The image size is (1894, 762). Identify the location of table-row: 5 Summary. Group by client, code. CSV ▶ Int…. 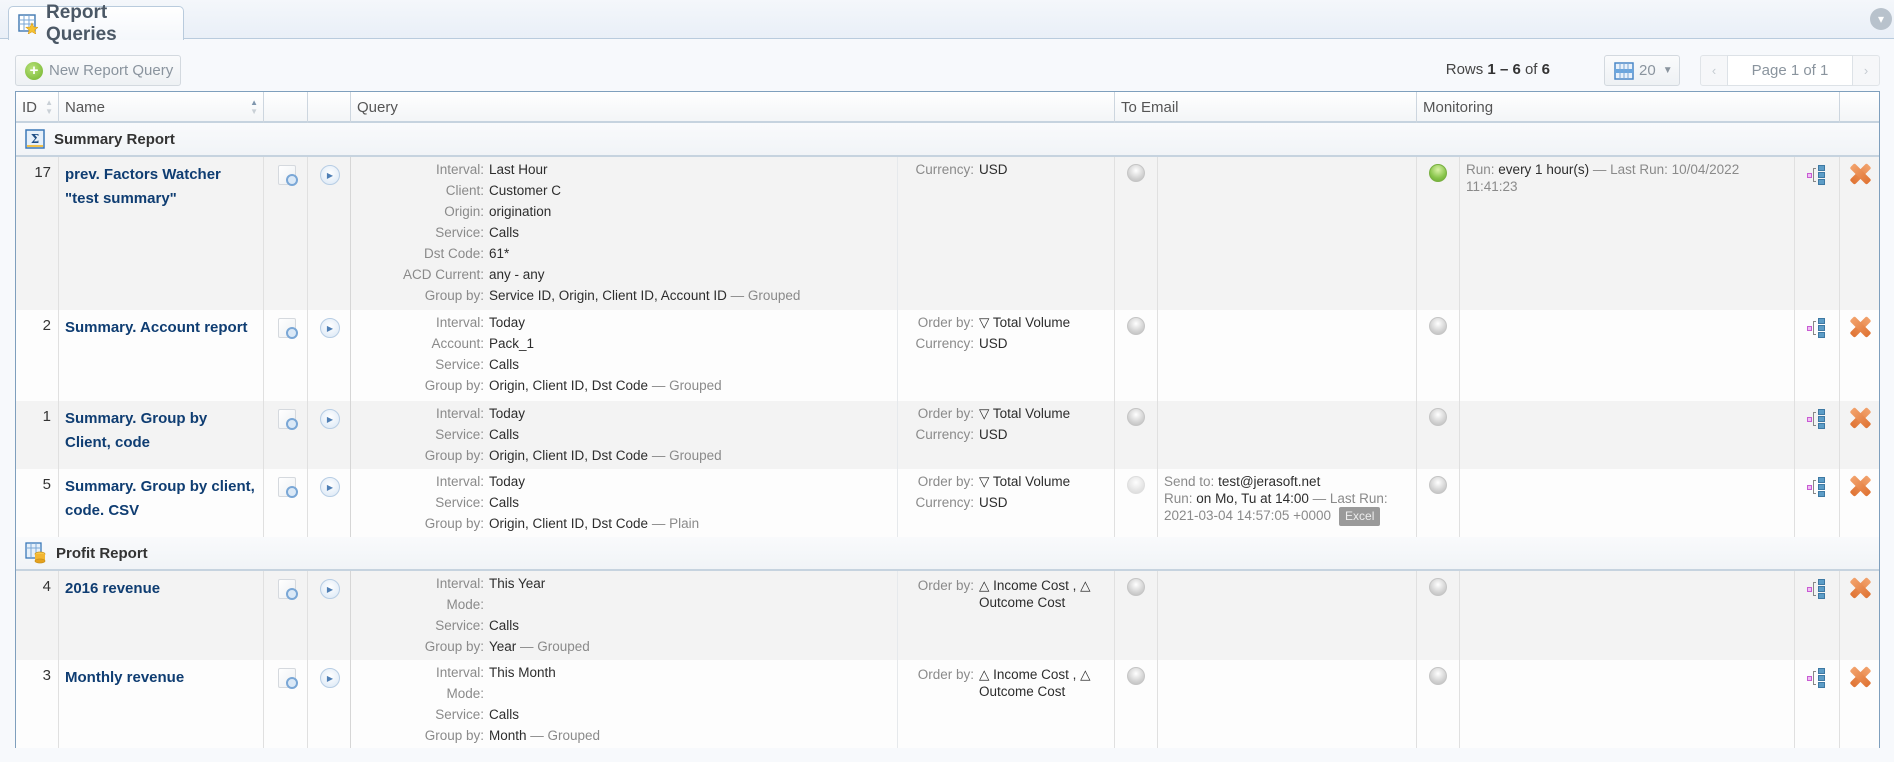
(947, 503).